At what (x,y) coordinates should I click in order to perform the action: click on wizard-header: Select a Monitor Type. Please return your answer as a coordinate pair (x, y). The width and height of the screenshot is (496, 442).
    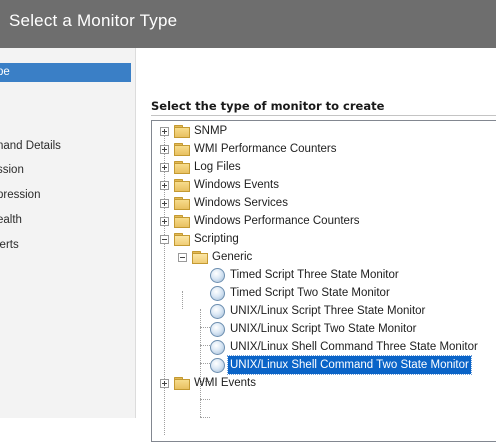
    Looking at the image, I should click on (248, 24).